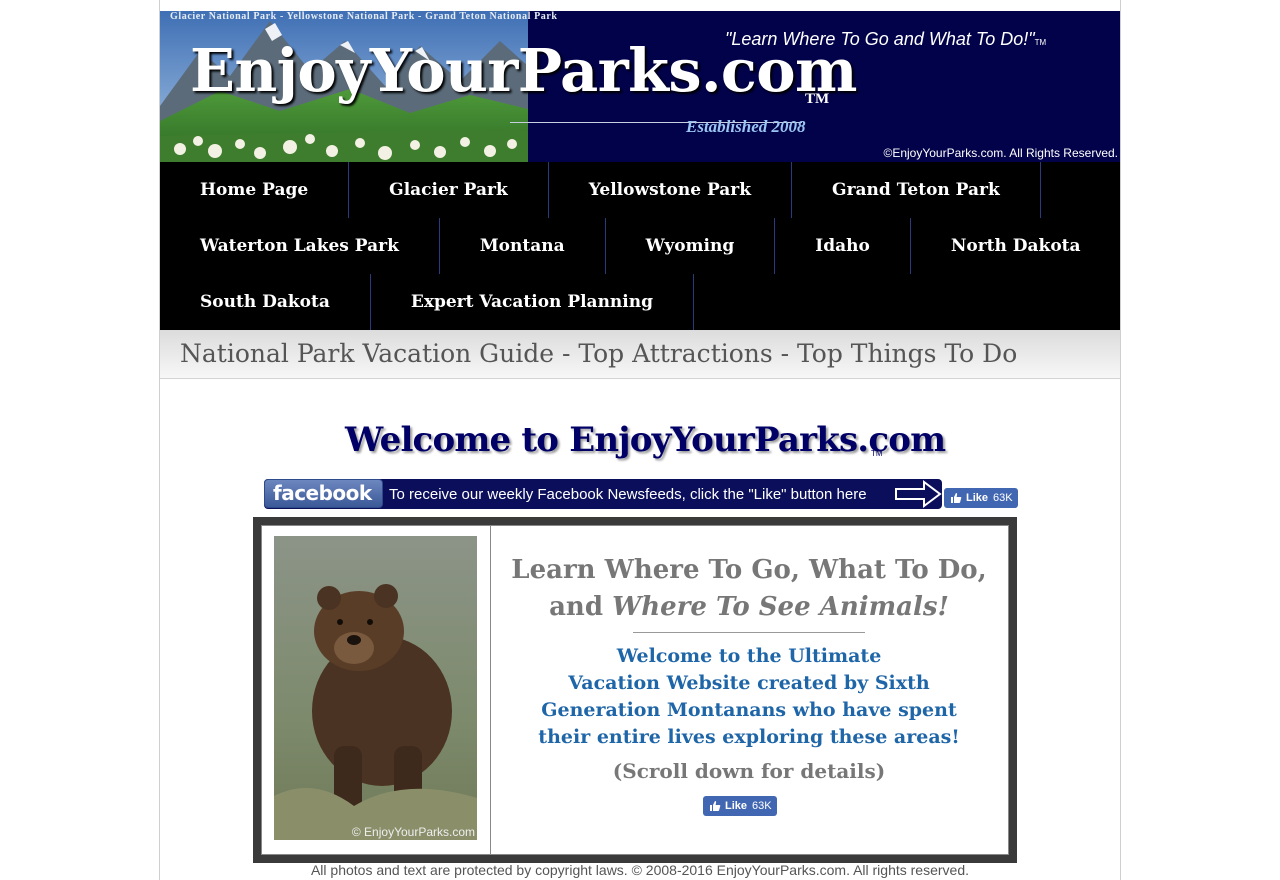 This screenshot has width=1280, height=880. Describe the element at coordinates (817, 99) in the screenshot. I see `logo-trademark: TM` at that location.